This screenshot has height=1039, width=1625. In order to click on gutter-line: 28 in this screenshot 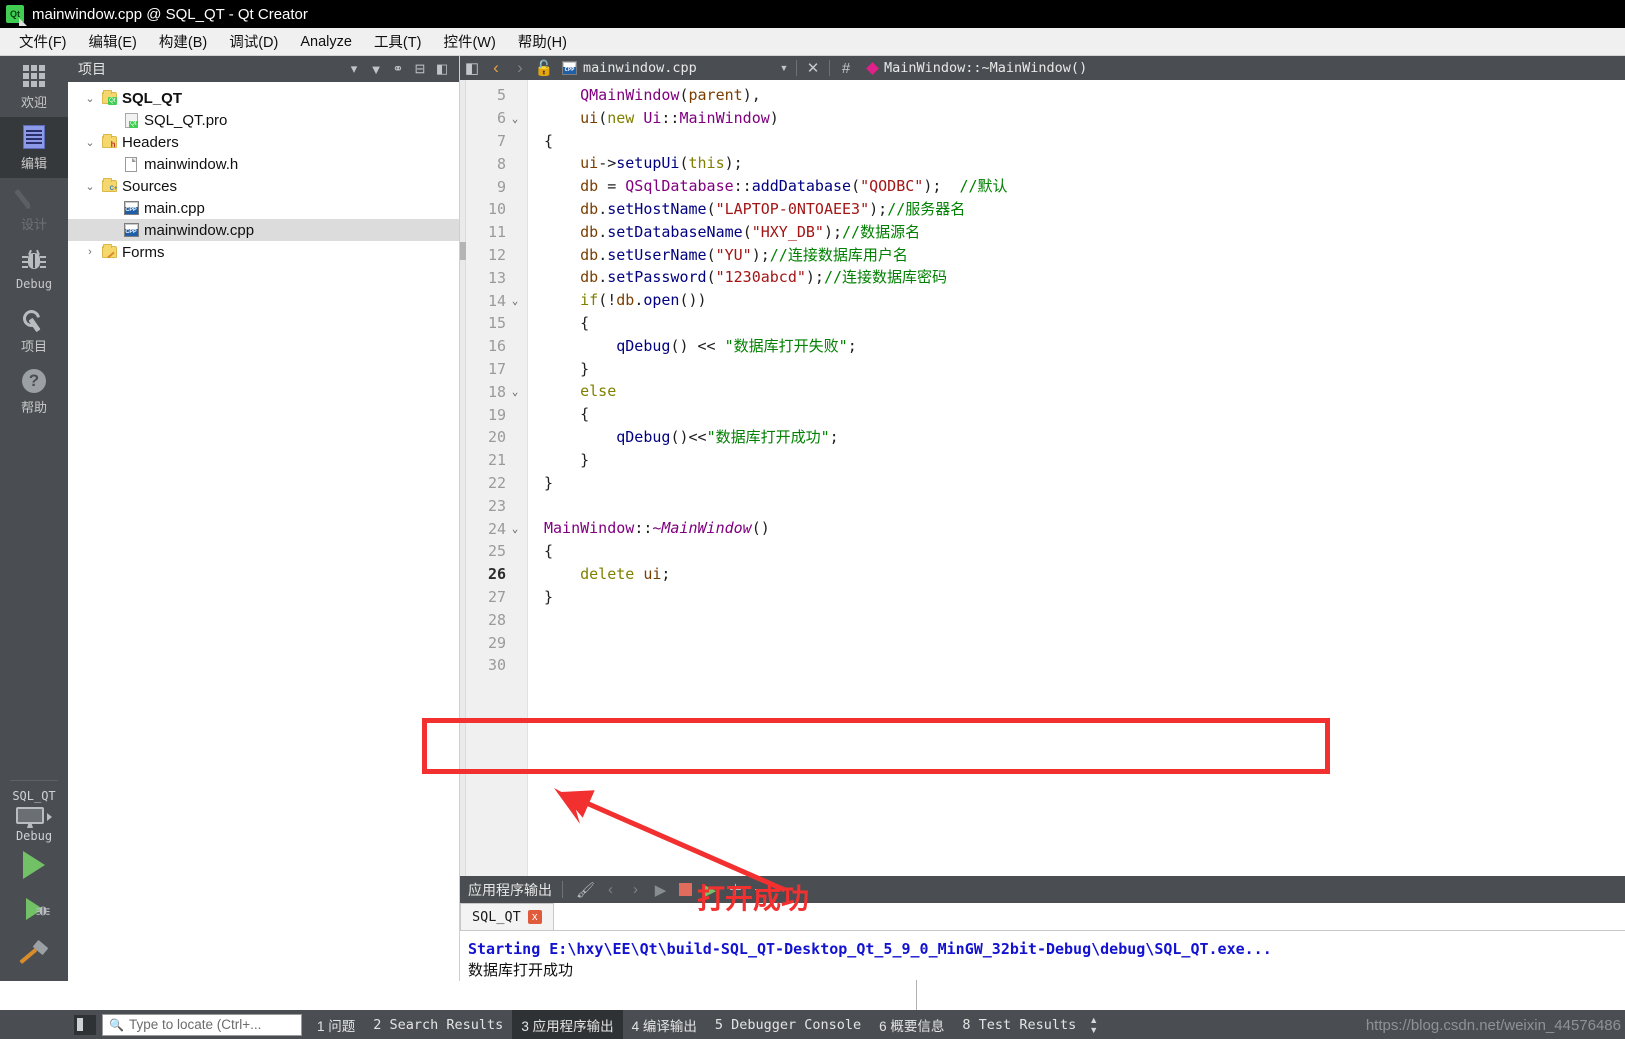, I will do `click(493, 619)`.